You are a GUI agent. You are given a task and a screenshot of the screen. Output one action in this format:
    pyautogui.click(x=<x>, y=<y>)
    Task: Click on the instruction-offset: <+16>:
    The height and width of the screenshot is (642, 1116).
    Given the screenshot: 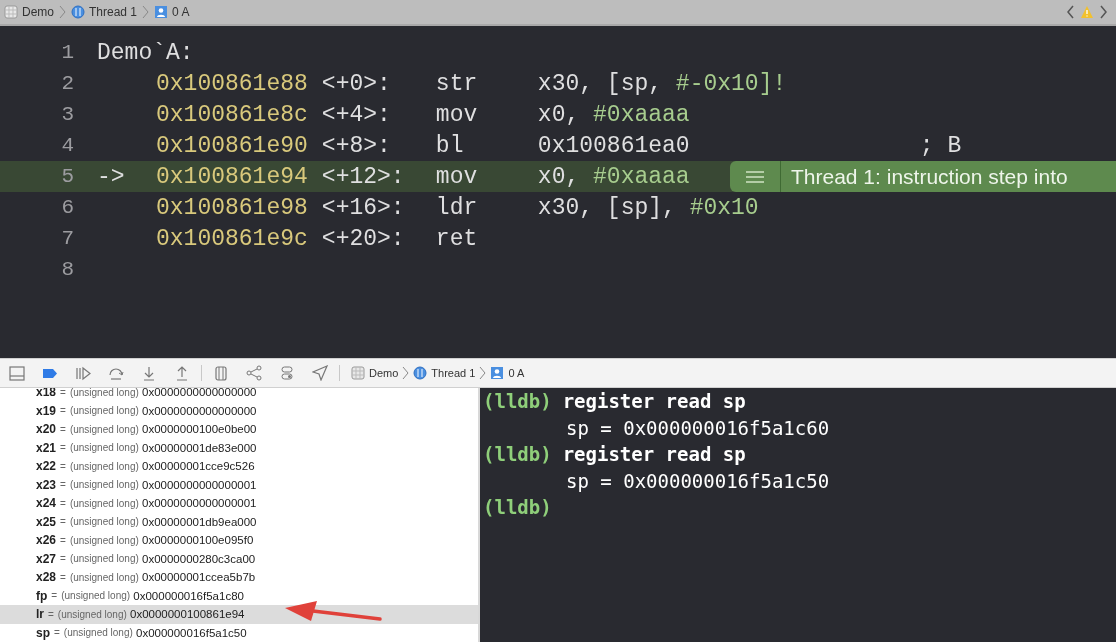 What is the action you would take?
    pyautogui.click(x=363, y=207)
    